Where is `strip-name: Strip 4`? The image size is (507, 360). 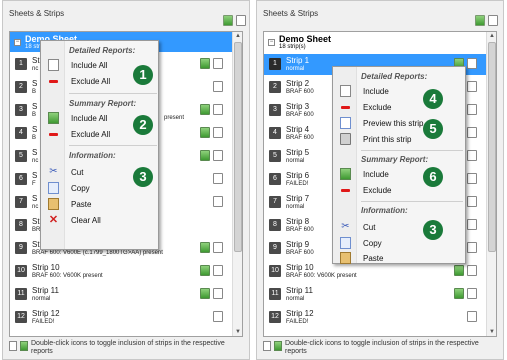 strip-name: Strip 4 is located at coordinates (298, 129).